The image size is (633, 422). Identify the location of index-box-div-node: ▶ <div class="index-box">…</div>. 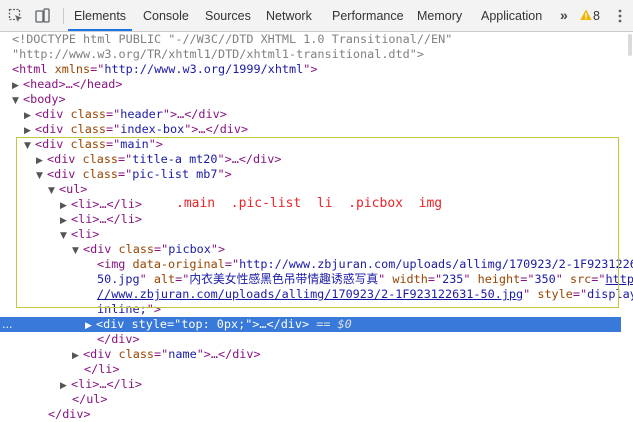
(136, 129).